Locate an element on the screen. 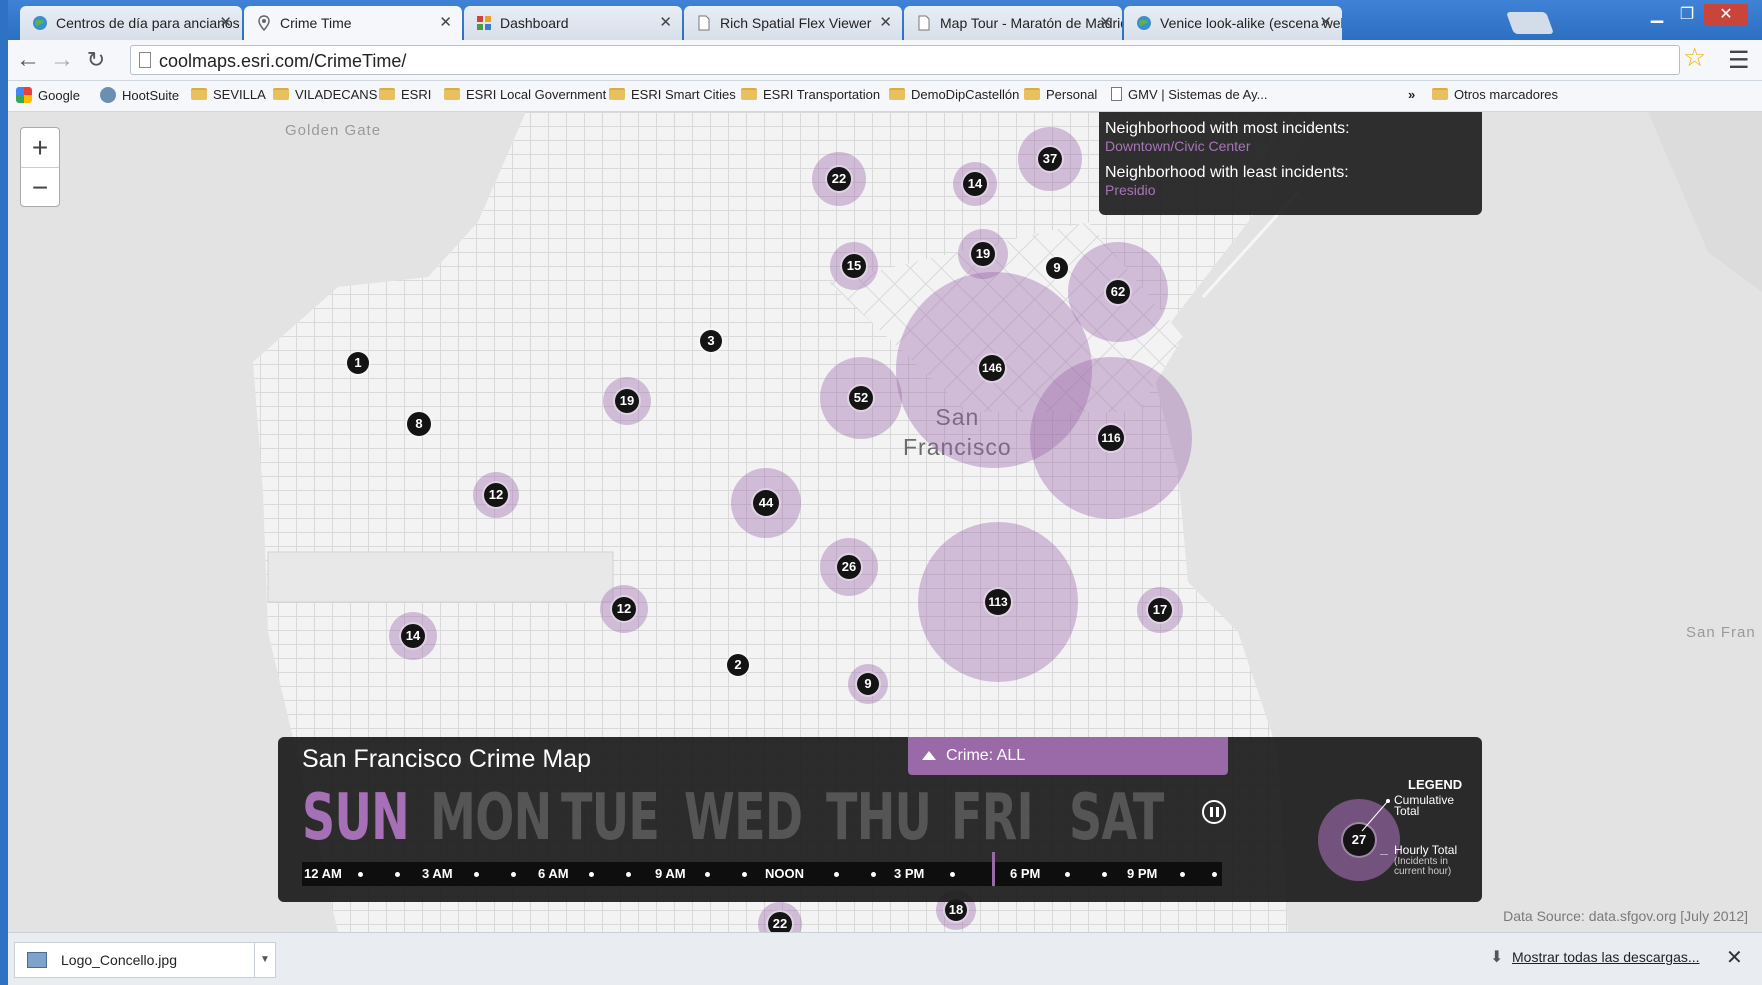 The image size is (1762, 985). cluster-marker: 3 is located at coordinates (711, 341).